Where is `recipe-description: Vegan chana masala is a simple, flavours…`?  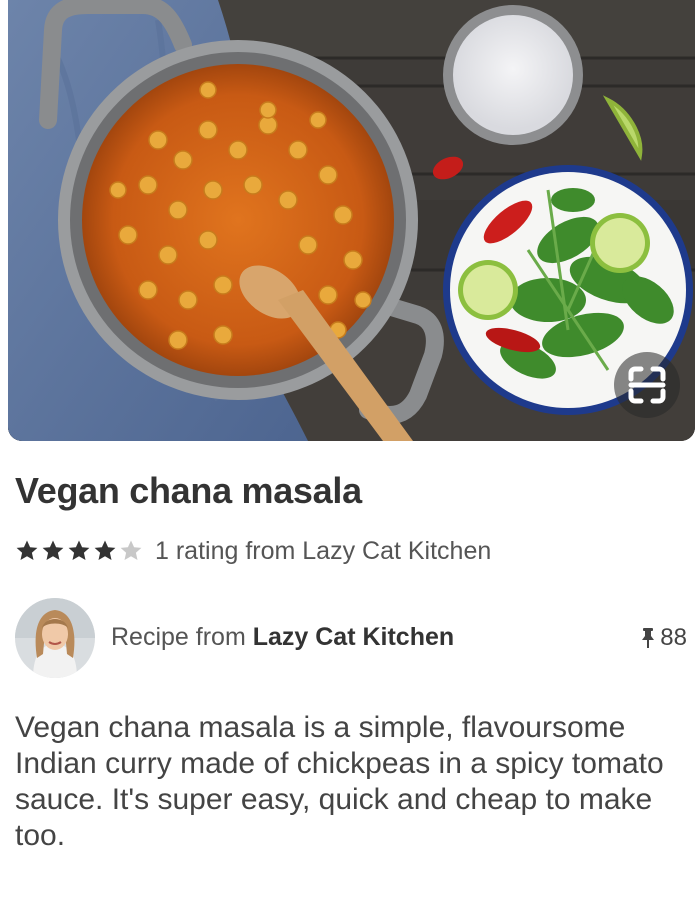 recipe-description: Vegan chana masala is a simple, flavours… is located at coordinates (339, 781).